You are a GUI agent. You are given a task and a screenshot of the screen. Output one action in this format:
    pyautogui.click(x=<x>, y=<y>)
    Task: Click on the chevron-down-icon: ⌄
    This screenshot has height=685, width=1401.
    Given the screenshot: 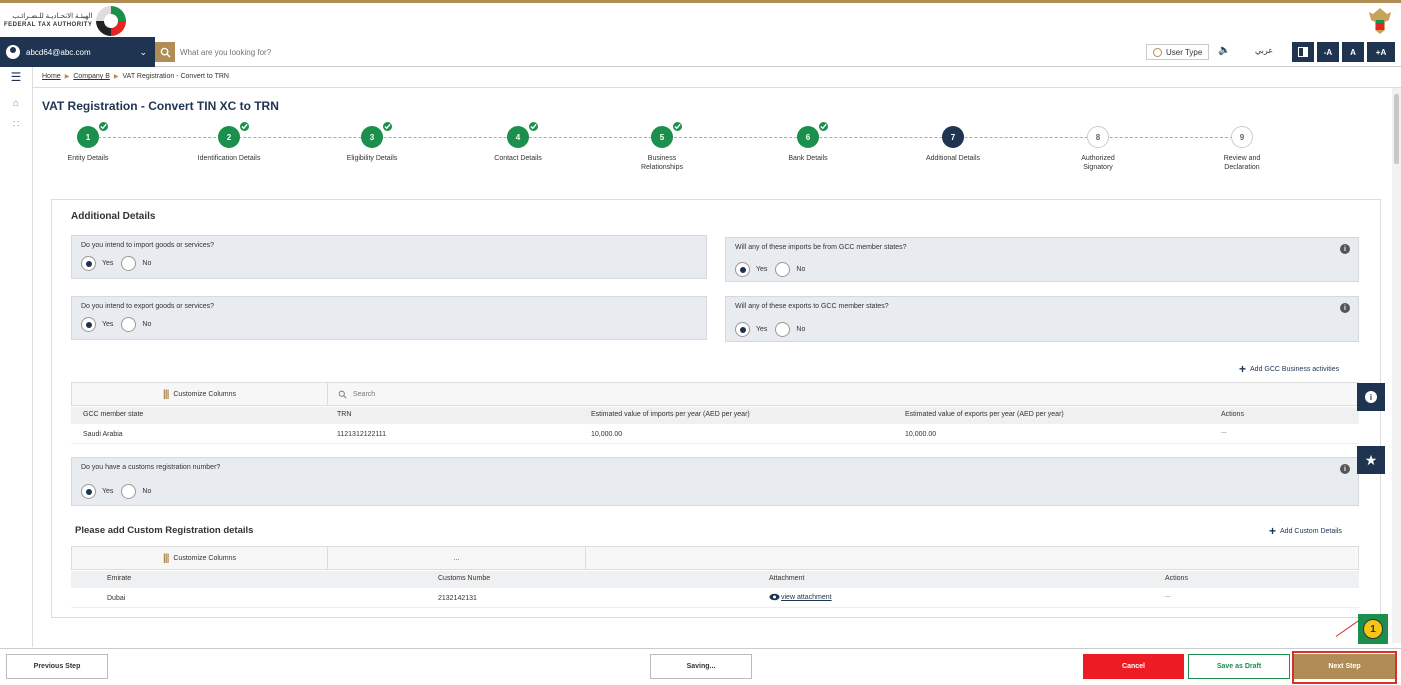 What is the action you would take?
    pyautogui.click(x=143, y=51)
    